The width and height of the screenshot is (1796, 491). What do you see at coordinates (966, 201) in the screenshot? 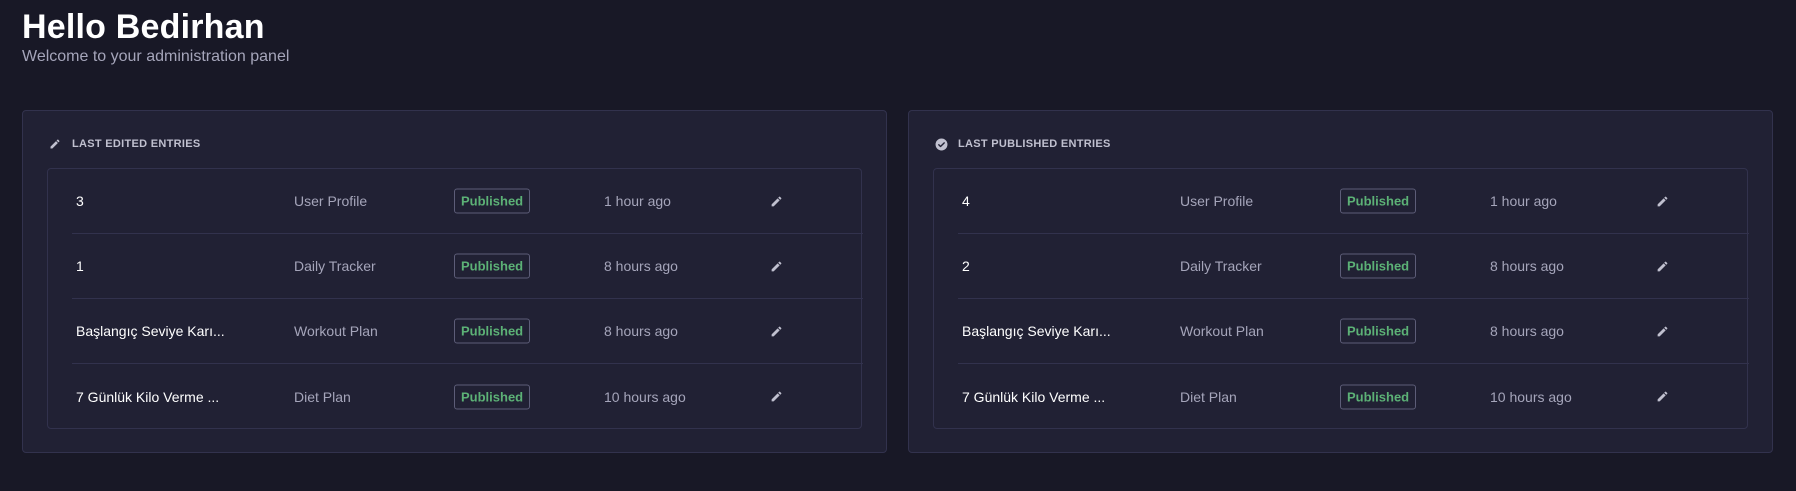
I see `entry-title: 4` at bounding box center [966, 201].